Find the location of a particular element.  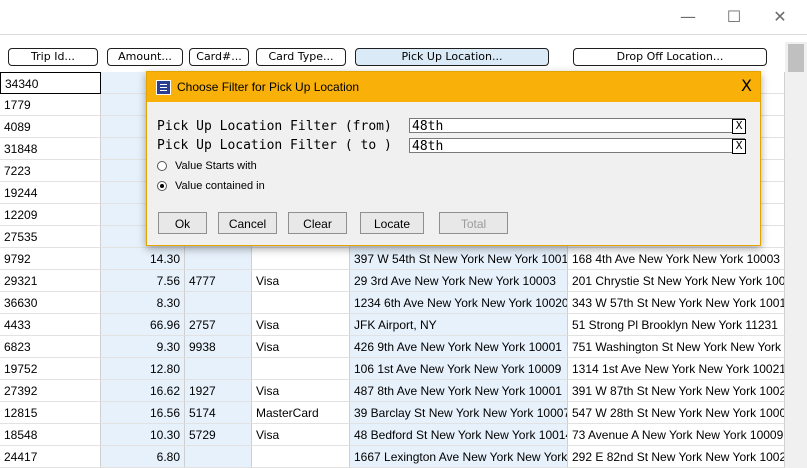

scrollbar-thumb is located at coordinates (796, 58).